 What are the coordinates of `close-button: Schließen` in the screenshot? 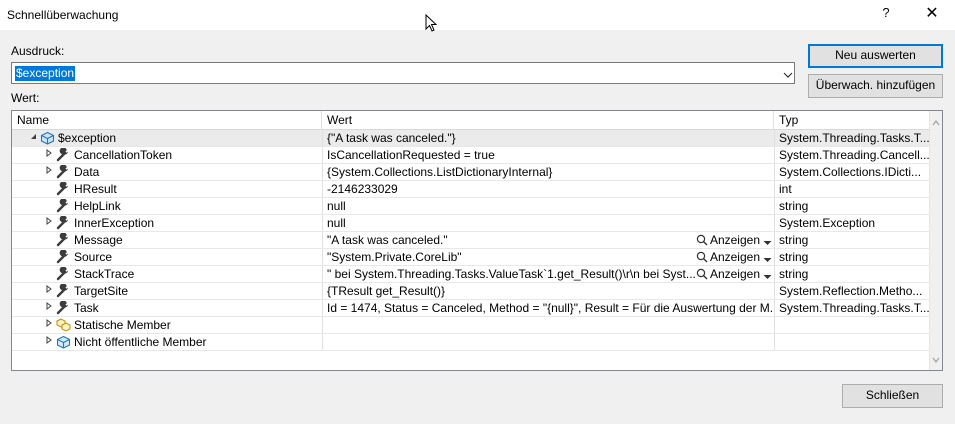 It's located at (892, 396).